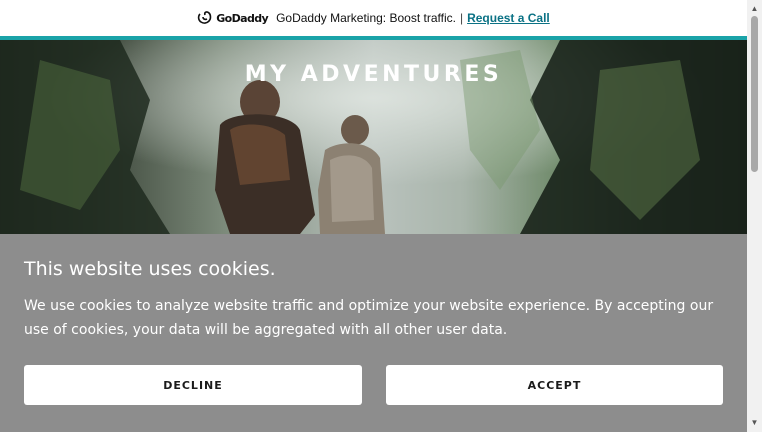  I want to click on page-title: MY ADVENTURES, so click(373, 74).